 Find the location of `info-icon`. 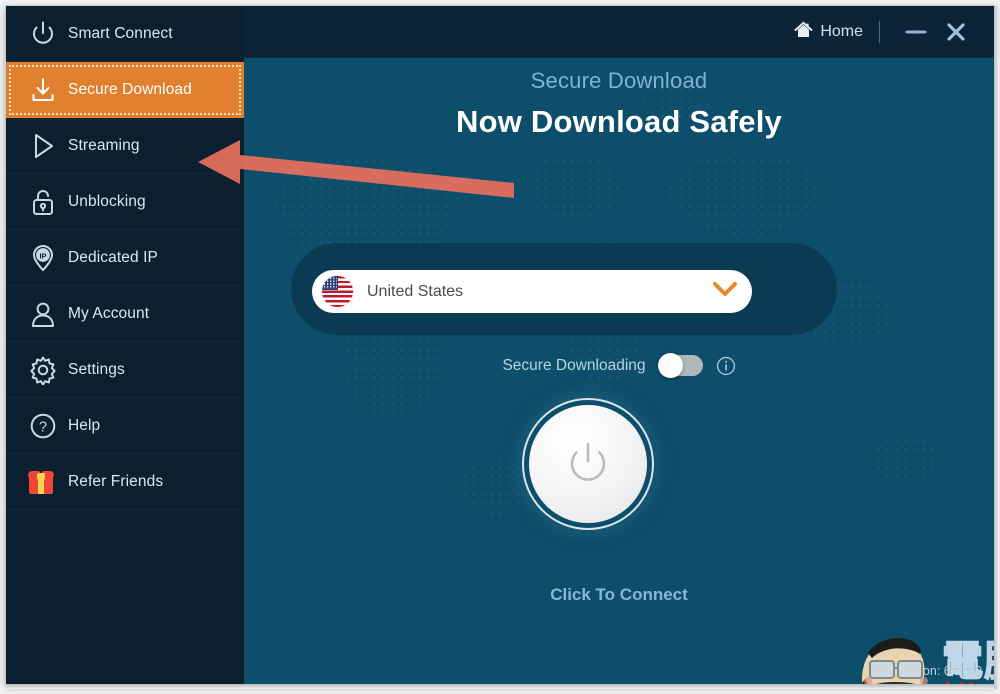

info-icon is located at coordinates (726, 366).